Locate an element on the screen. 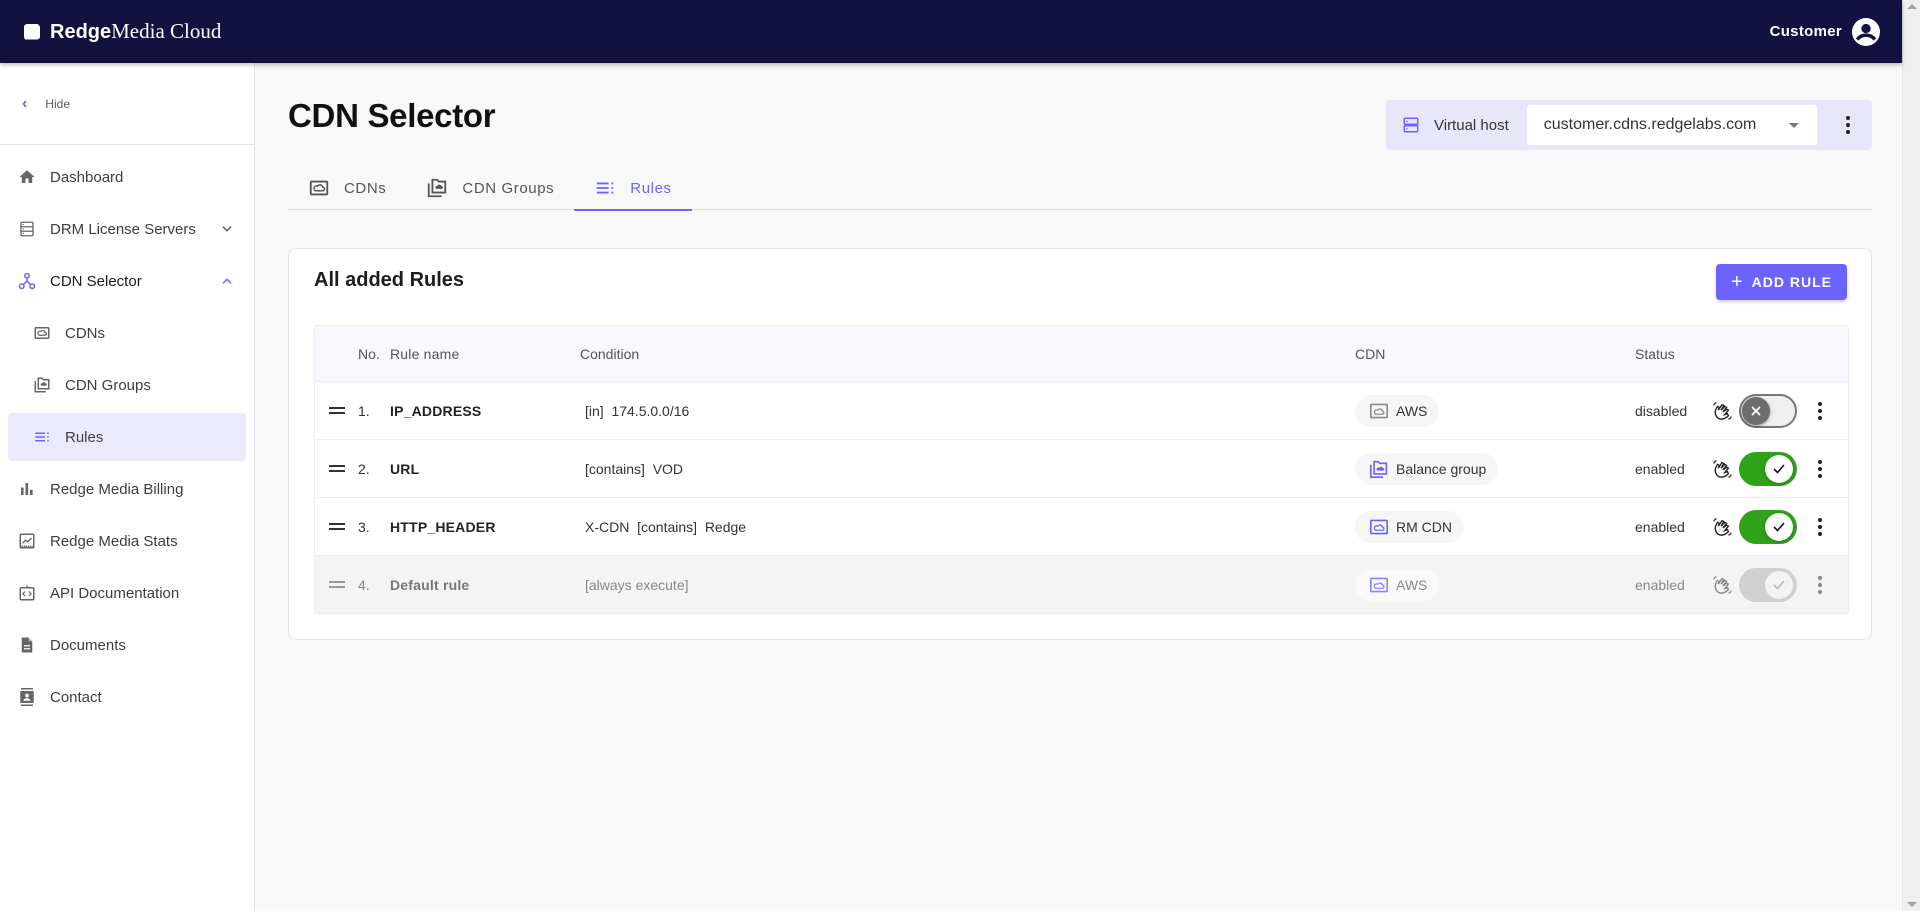 Image resolution: width=1920 pixels, height=911 pixels. server-icon is located at coordinates (1411, 125).